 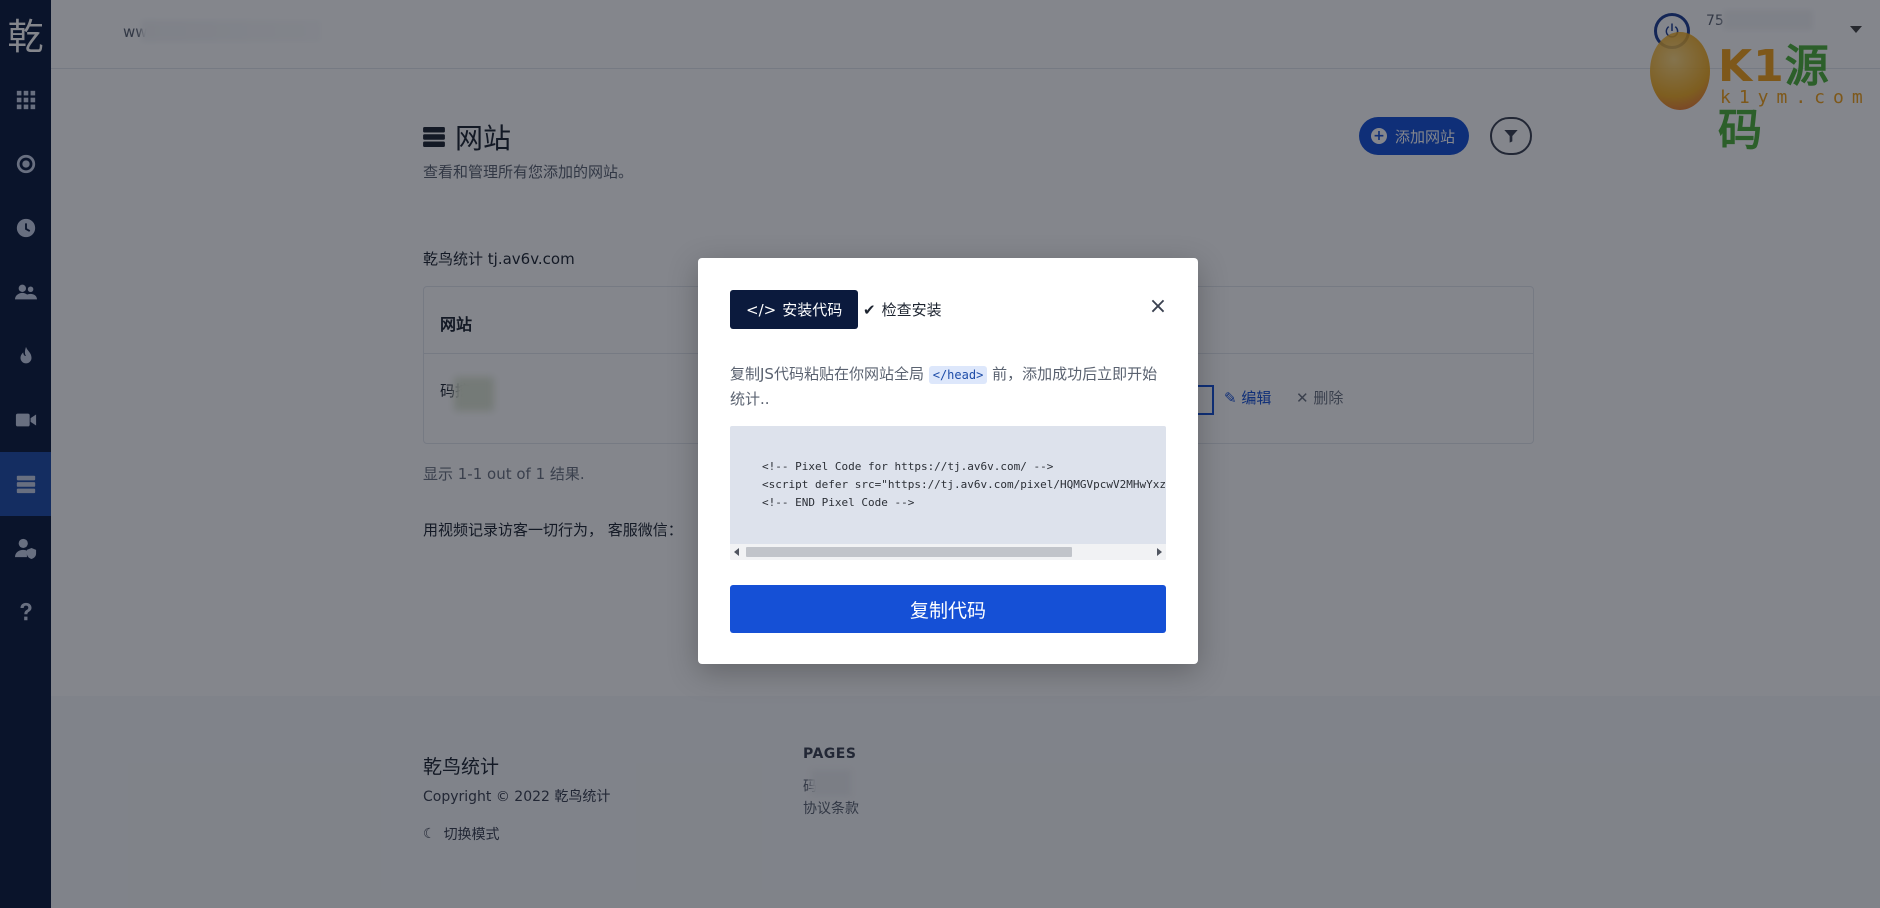 What do you see at coordinates (736, 552) in the screenshot?
I see `scroll-left-arrow-icon` at bounding box center [736, 552].